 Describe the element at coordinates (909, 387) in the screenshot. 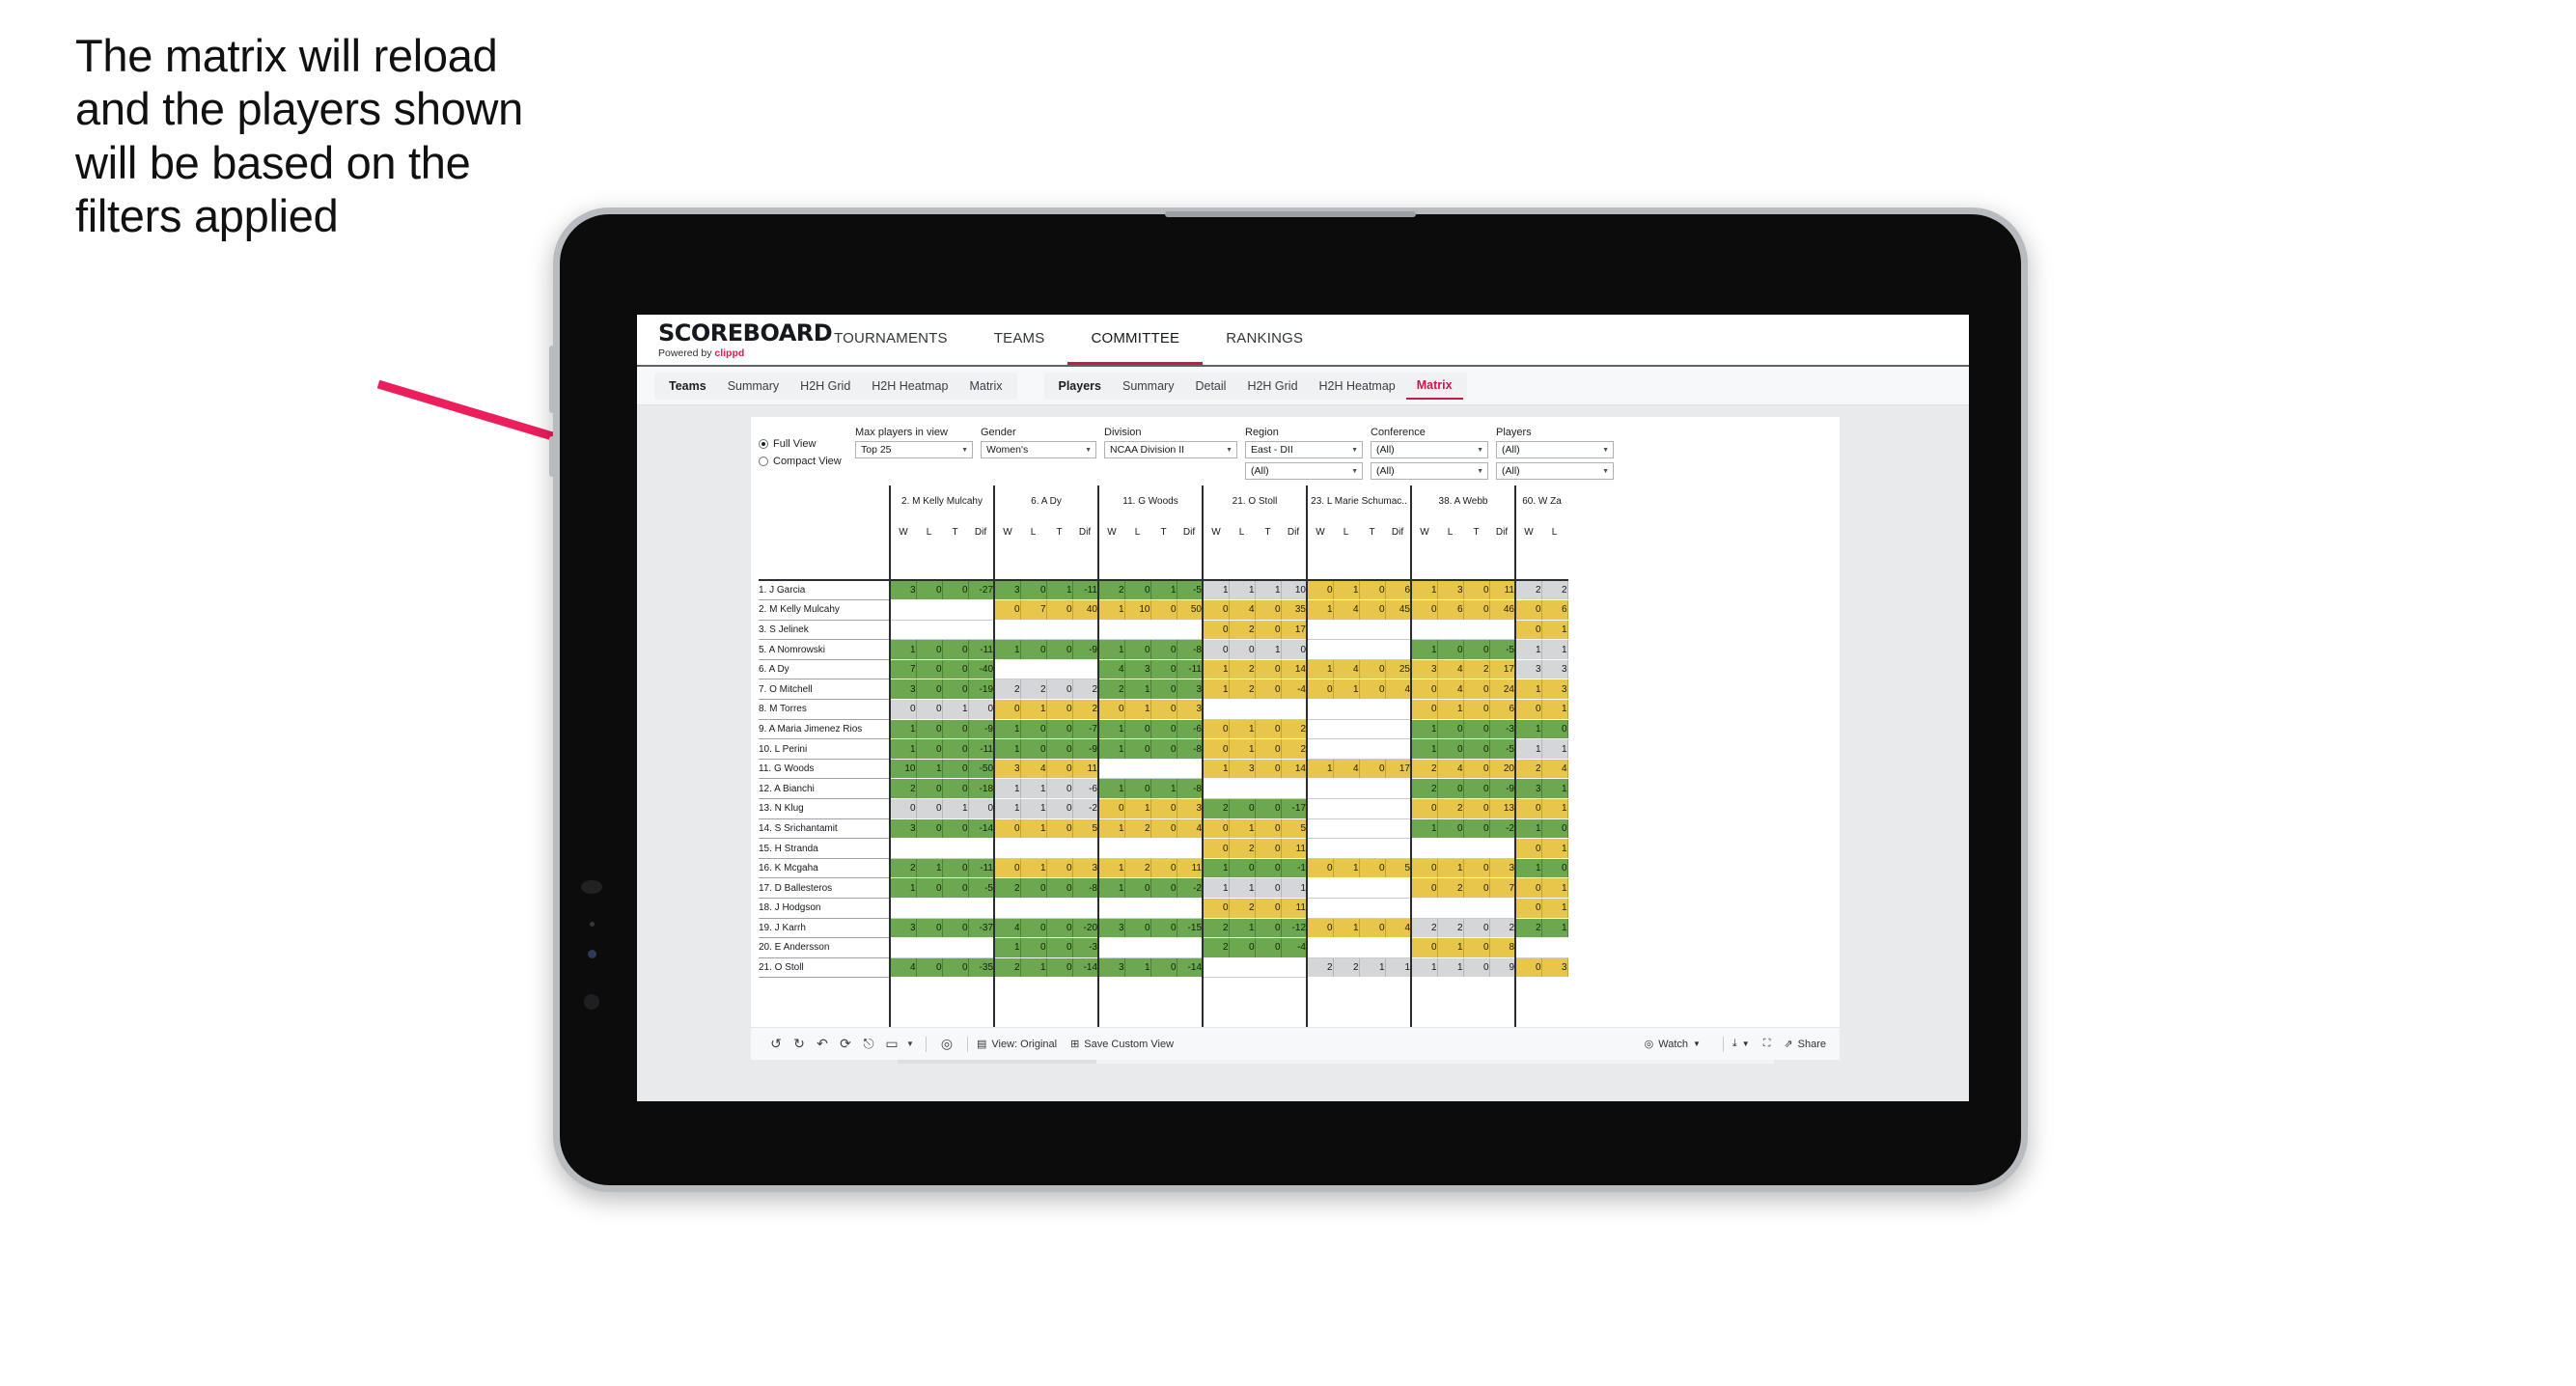

I see `subnav-teams-h2h-heatmap: H2H Heatmap` at that location.